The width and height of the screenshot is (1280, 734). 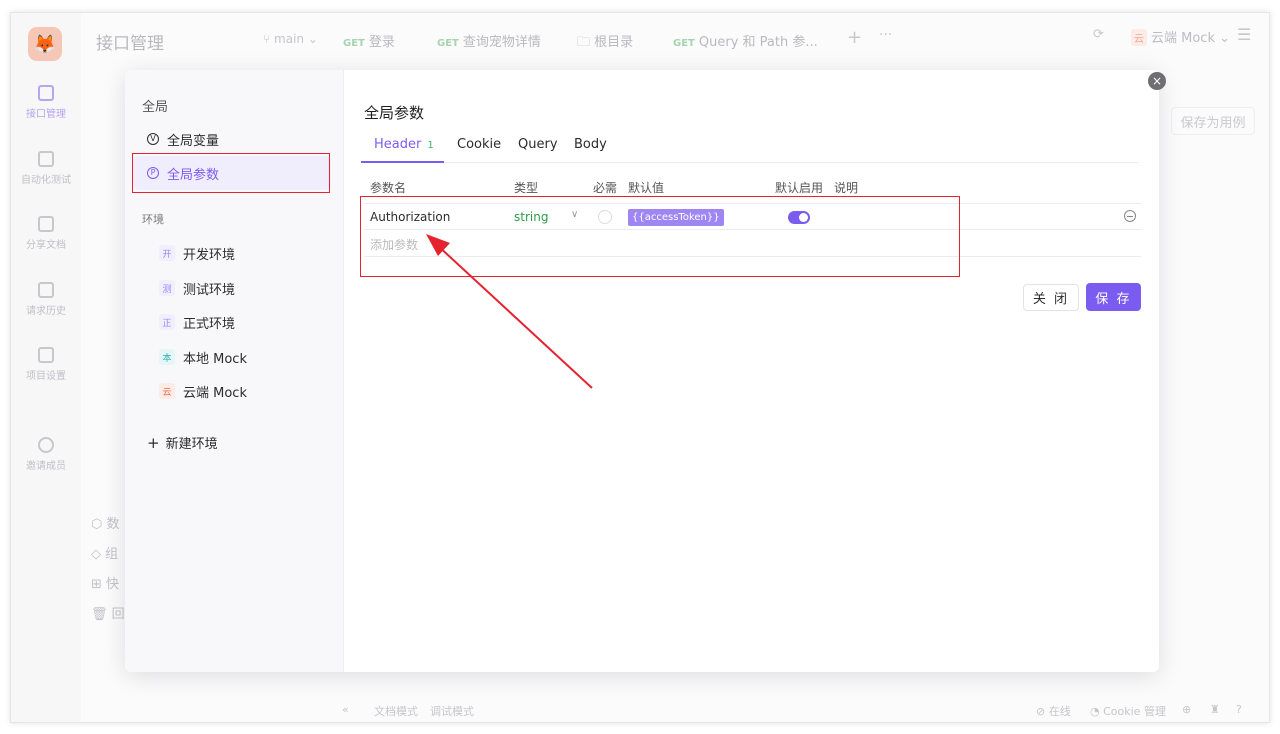 I want to click on close-button: 关 闭, so click(x=1051, y=297).